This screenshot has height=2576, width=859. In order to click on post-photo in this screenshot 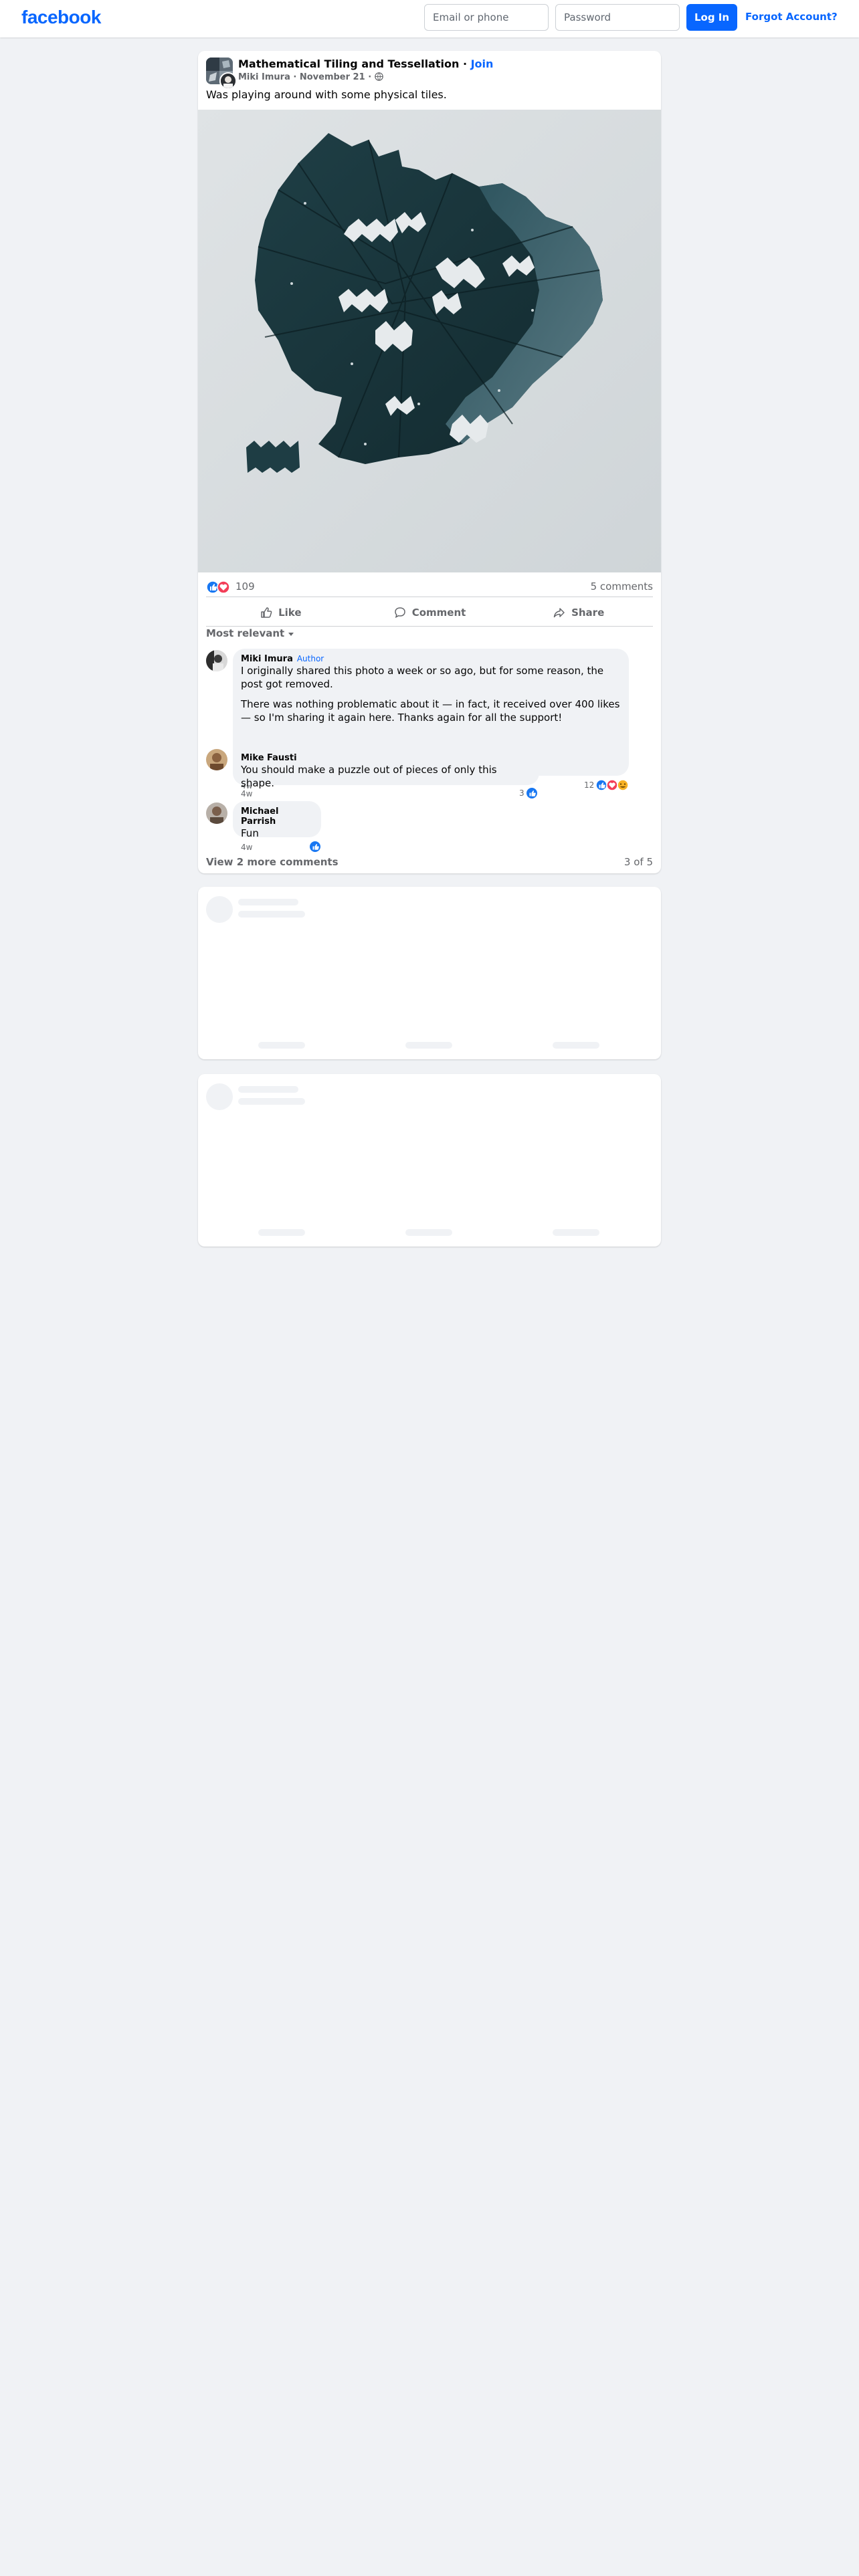, I will do `click(429, 341)`.